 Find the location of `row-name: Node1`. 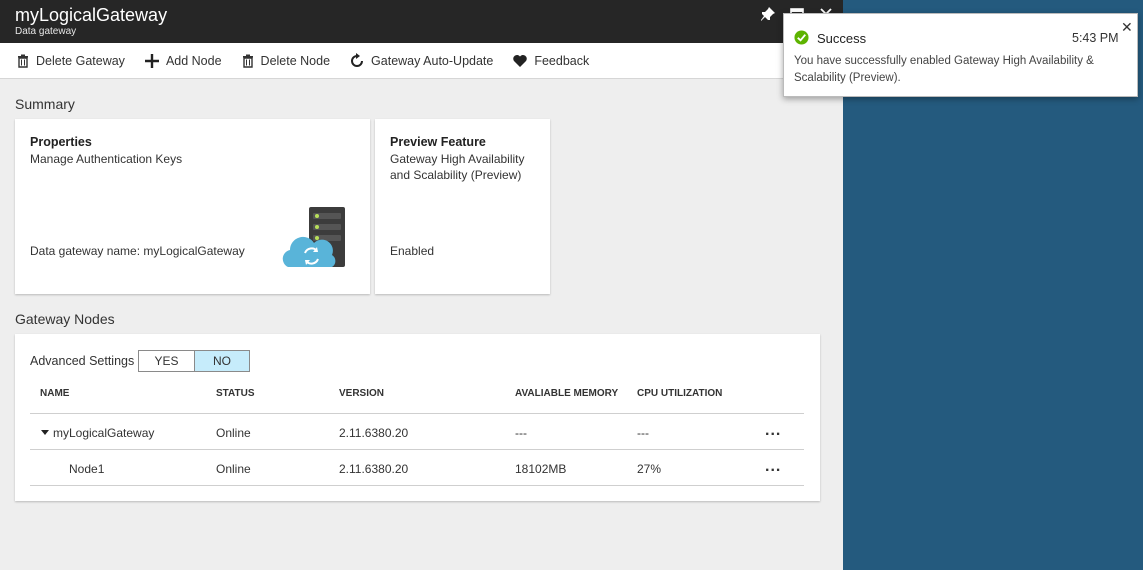

row-name: Node1 is located at coordinates (87, 469).